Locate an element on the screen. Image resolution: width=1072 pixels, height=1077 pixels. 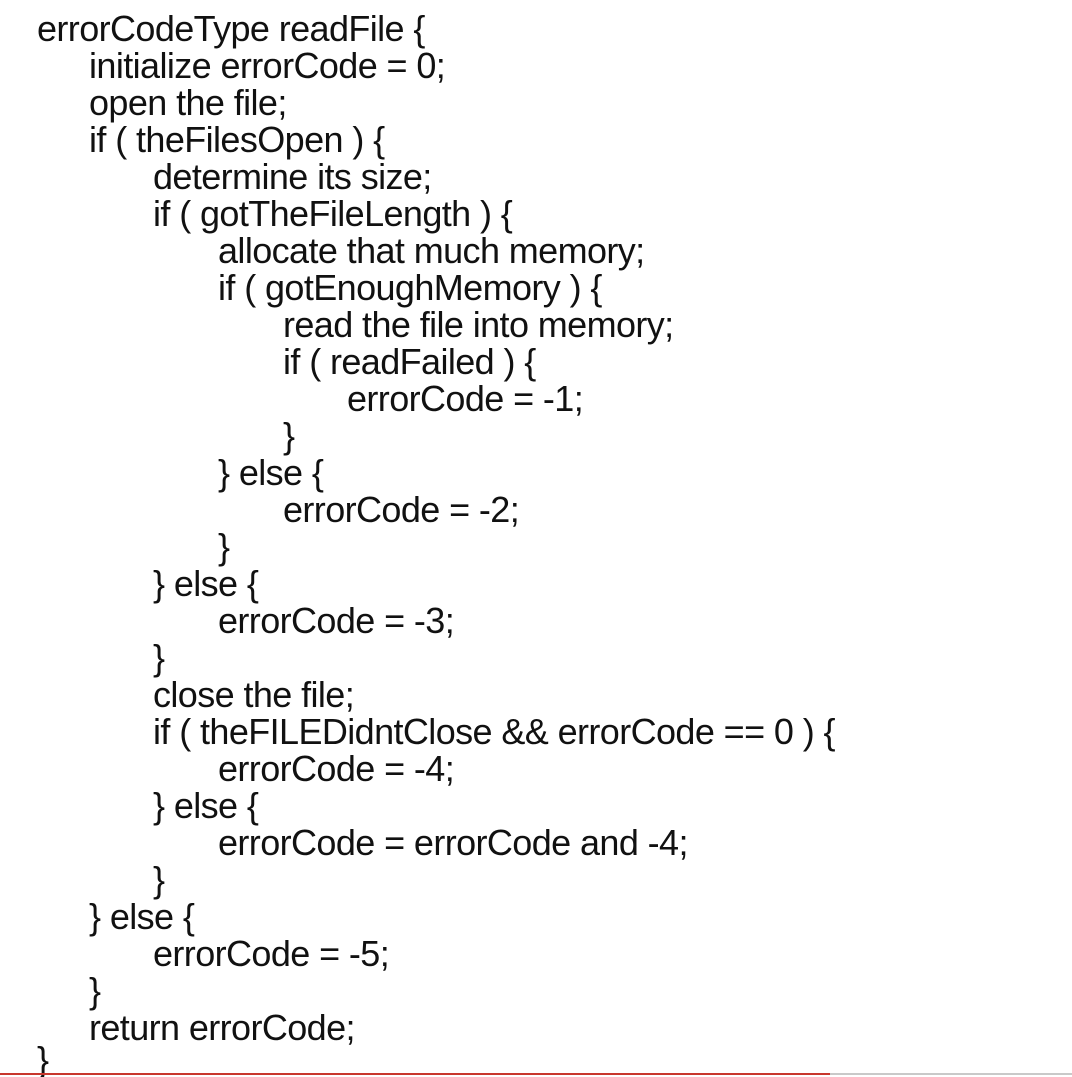
code-line: errorCode = errorCode and -4; is located at coordinates (453, 842).